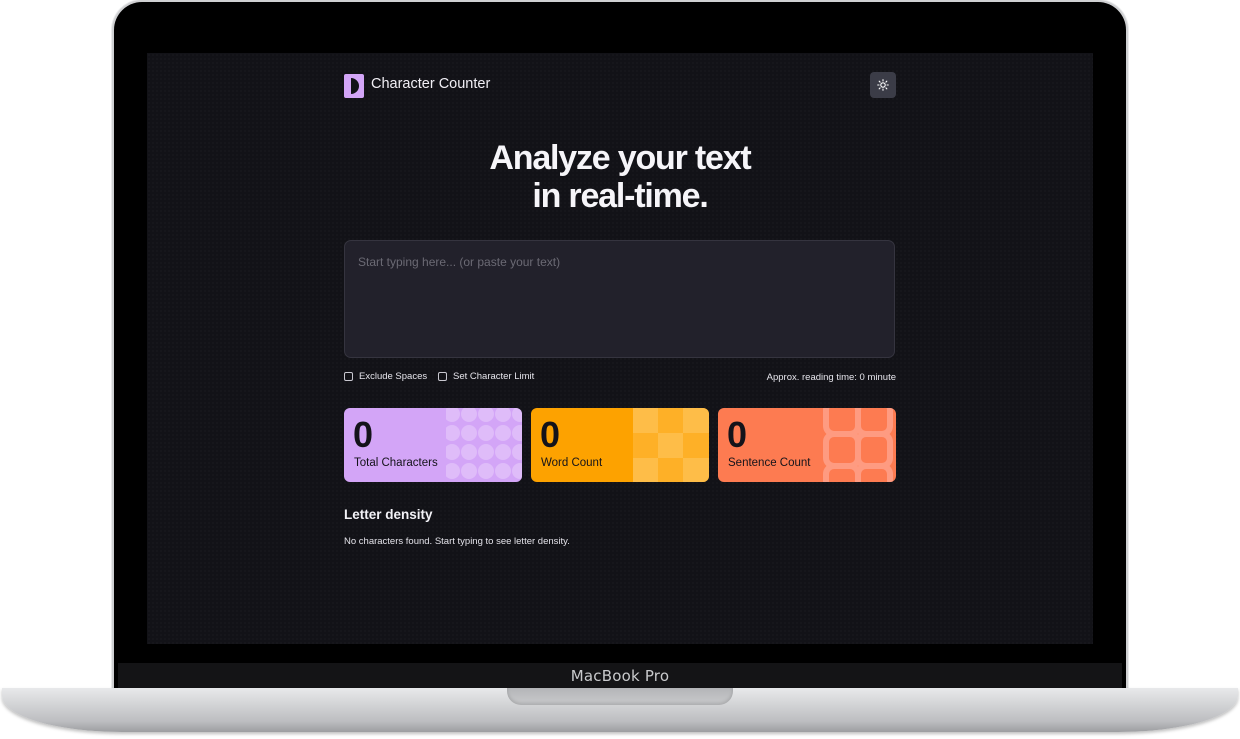 Image resolution: width=1240 pixels, height=739 pixels. What do you see at coordinates (494, 376) in the screenshot?
I see `character-limit-label: Set Character Limit` at bounding box center [494, 376].